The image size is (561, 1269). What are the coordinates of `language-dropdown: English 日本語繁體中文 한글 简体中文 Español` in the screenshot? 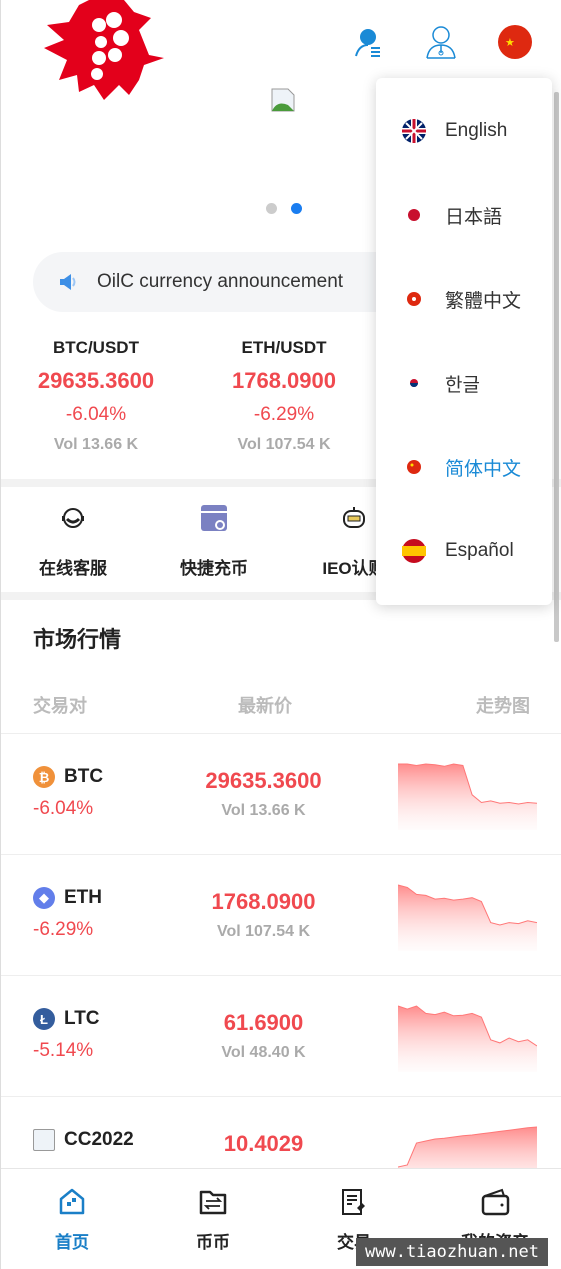 It's located at (464, 341).